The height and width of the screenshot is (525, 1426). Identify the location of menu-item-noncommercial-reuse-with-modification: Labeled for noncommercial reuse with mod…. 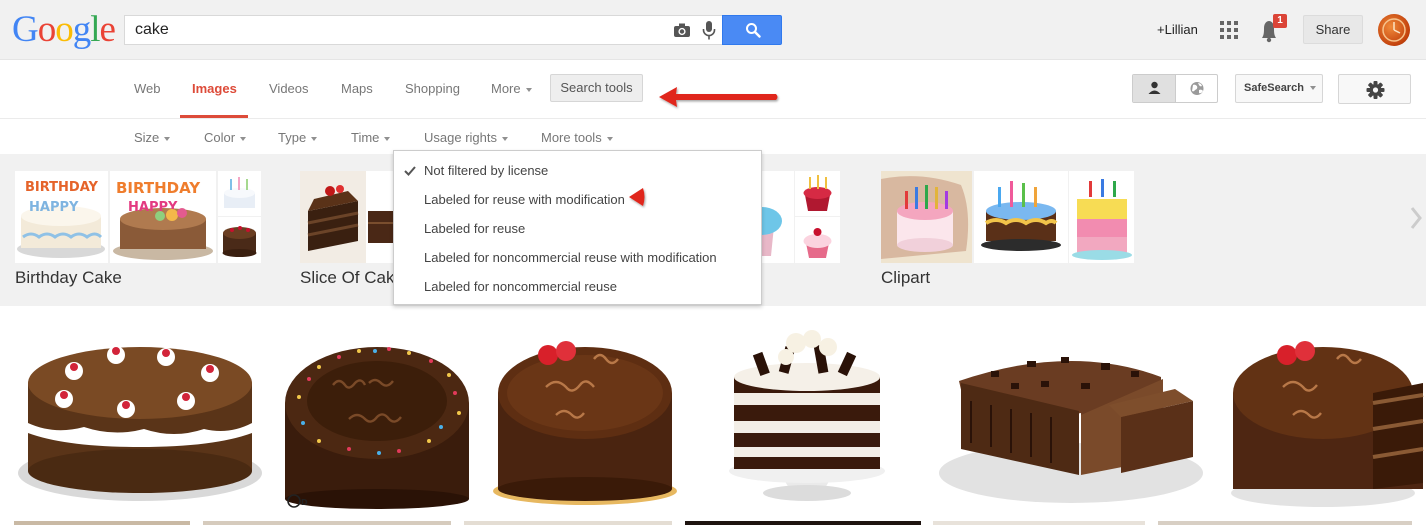
(570, 257).